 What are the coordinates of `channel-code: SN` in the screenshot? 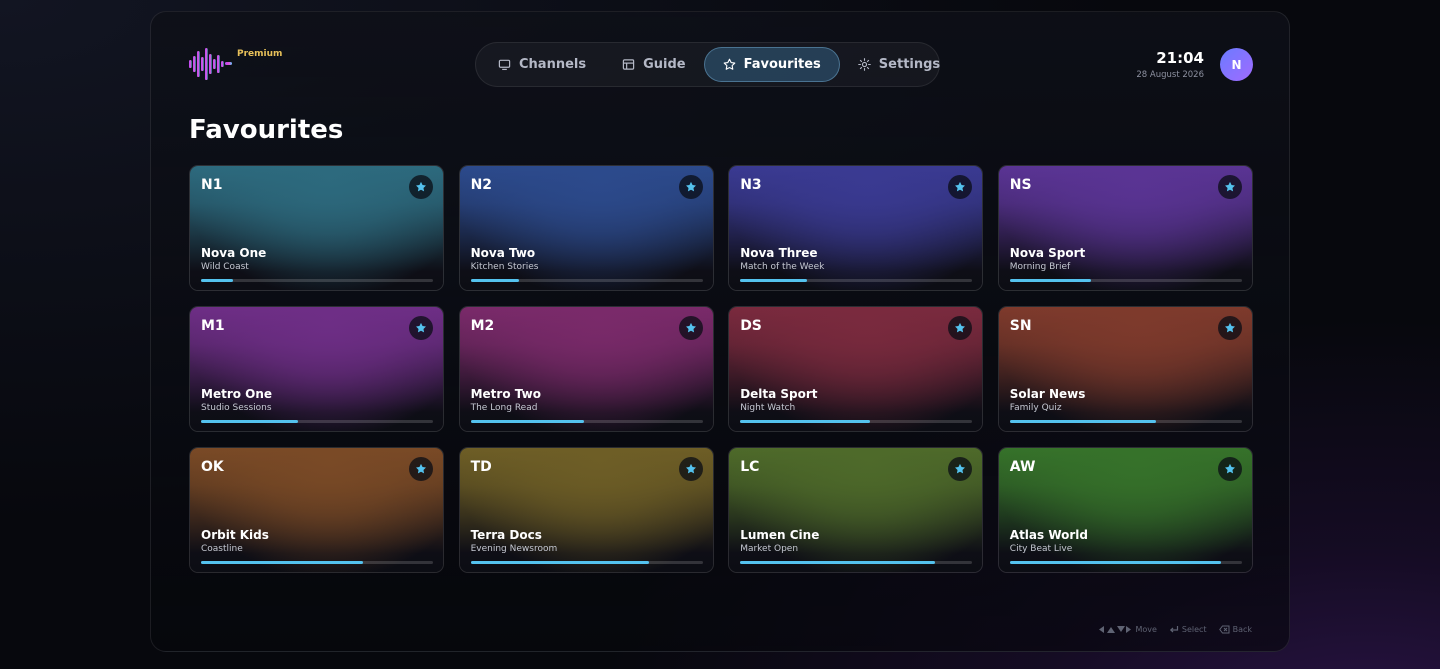 It's located at (1020, 326).